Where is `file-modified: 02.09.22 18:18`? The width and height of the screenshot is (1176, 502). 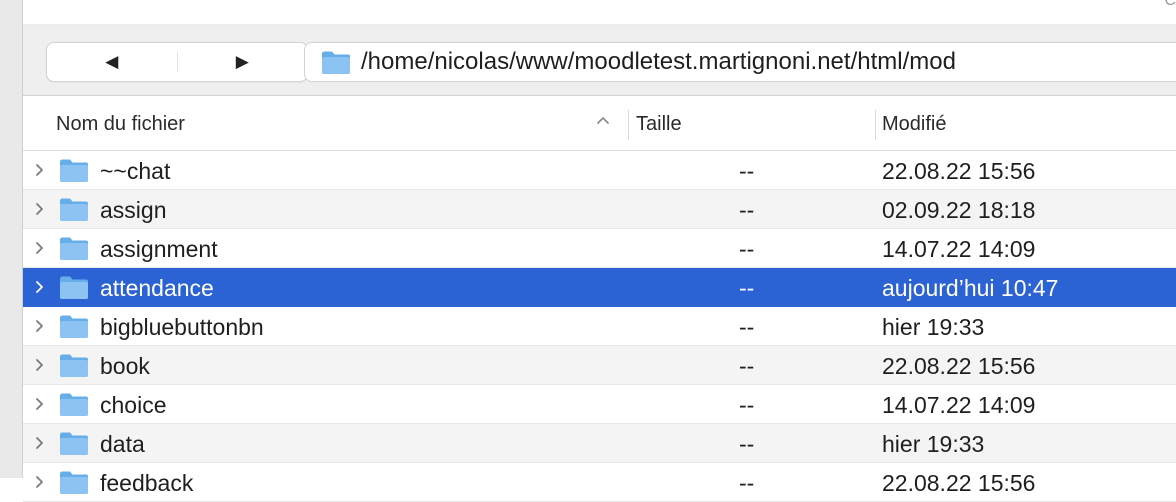
file-modified: 02.09.22 18:18 is located at coordinates (959, 210).